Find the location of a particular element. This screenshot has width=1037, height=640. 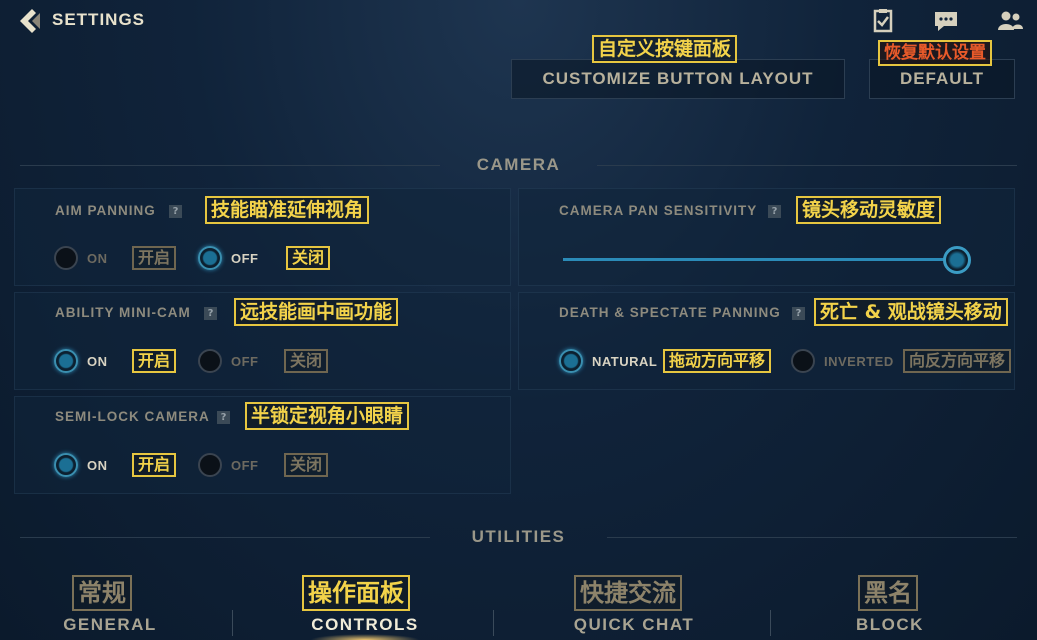

friends-icon is located at coordinates (1010, 21).